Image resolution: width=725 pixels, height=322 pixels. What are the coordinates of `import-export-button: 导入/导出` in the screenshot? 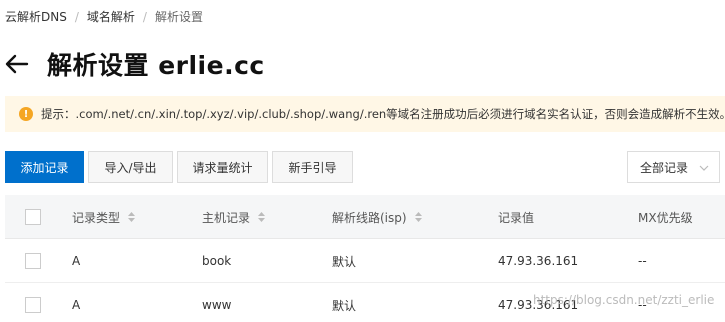 It's located at (130, 167).